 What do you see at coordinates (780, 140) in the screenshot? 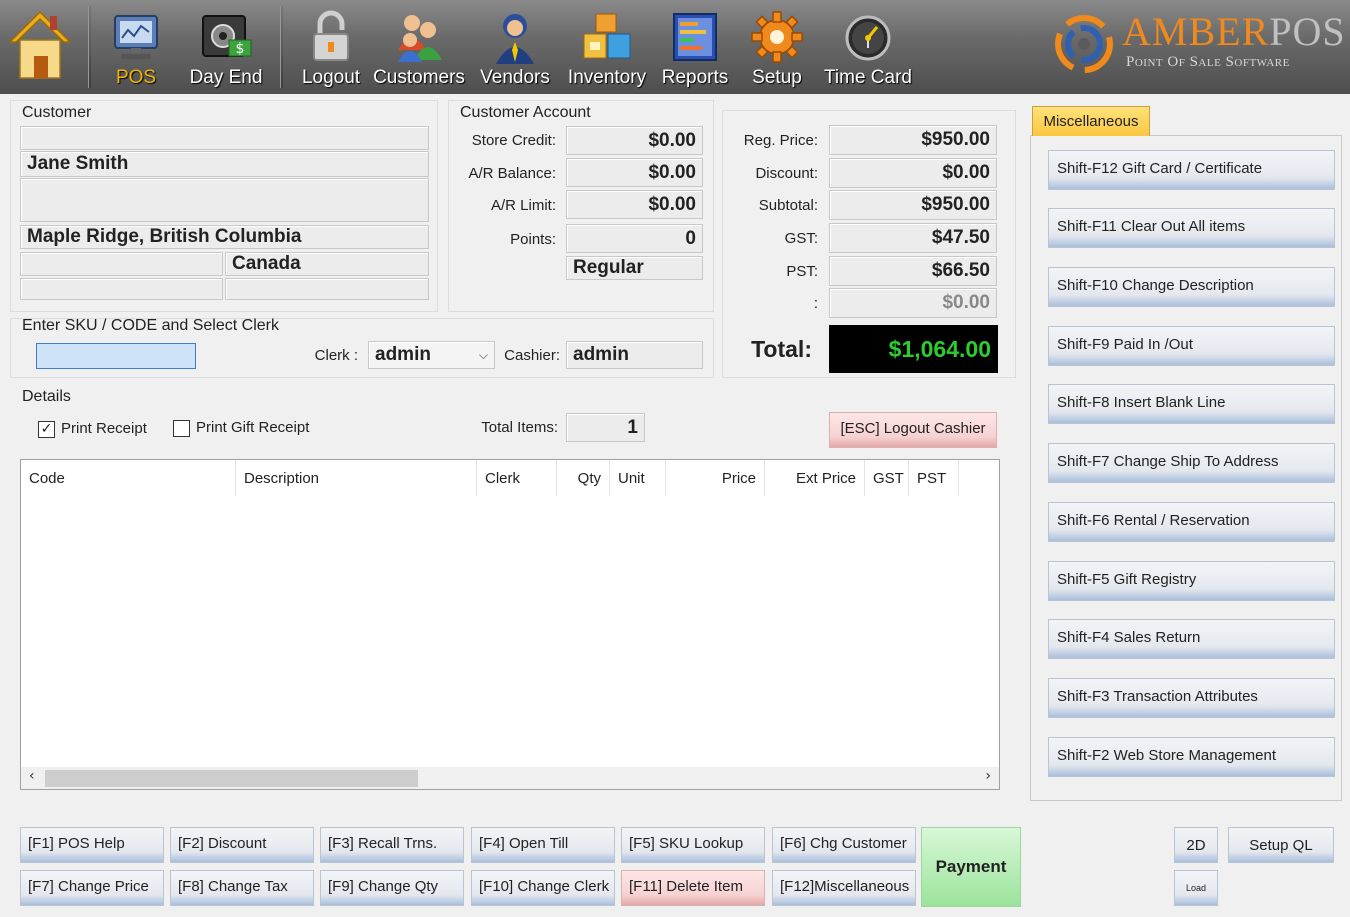
I see `reg-price-label: Reg. Price:` at bounding box center [780, 140].